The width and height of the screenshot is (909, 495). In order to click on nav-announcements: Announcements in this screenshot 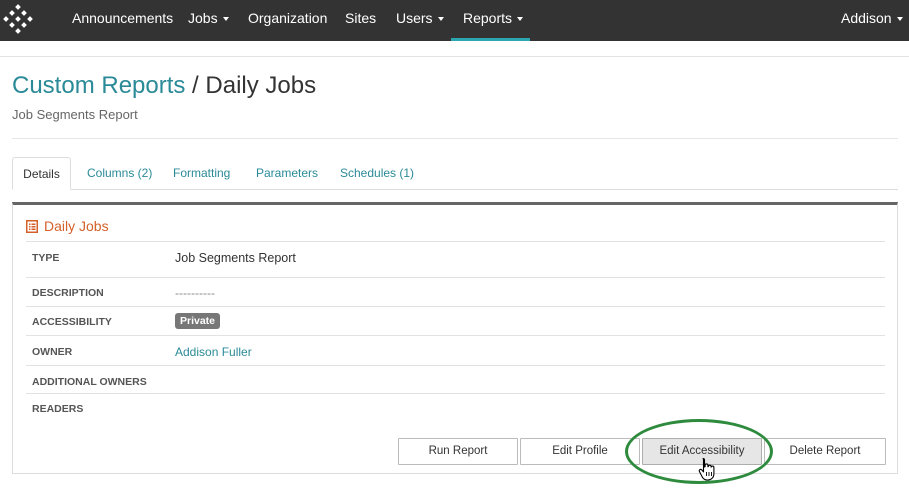, I will do `click(122, 20)`.